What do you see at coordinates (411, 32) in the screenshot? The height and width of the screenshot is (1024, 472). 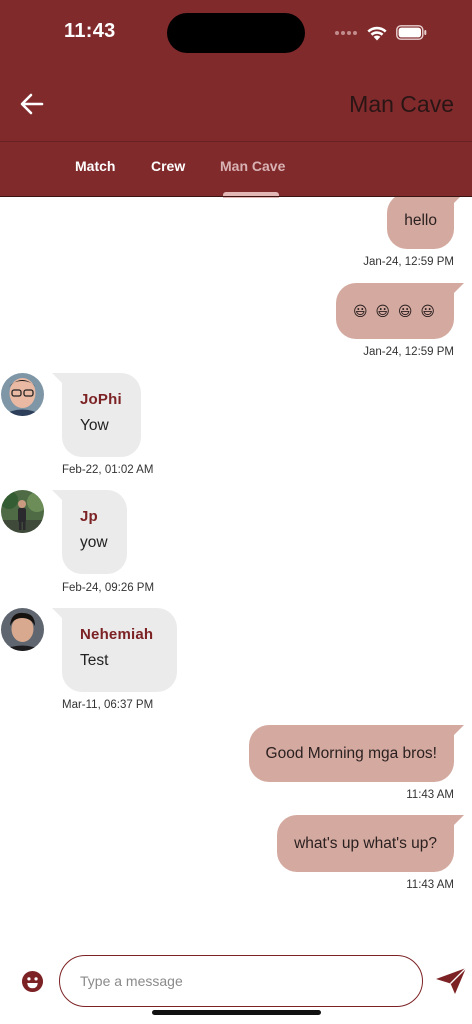 I see `battery-icon` at bounding box center [411, 32].